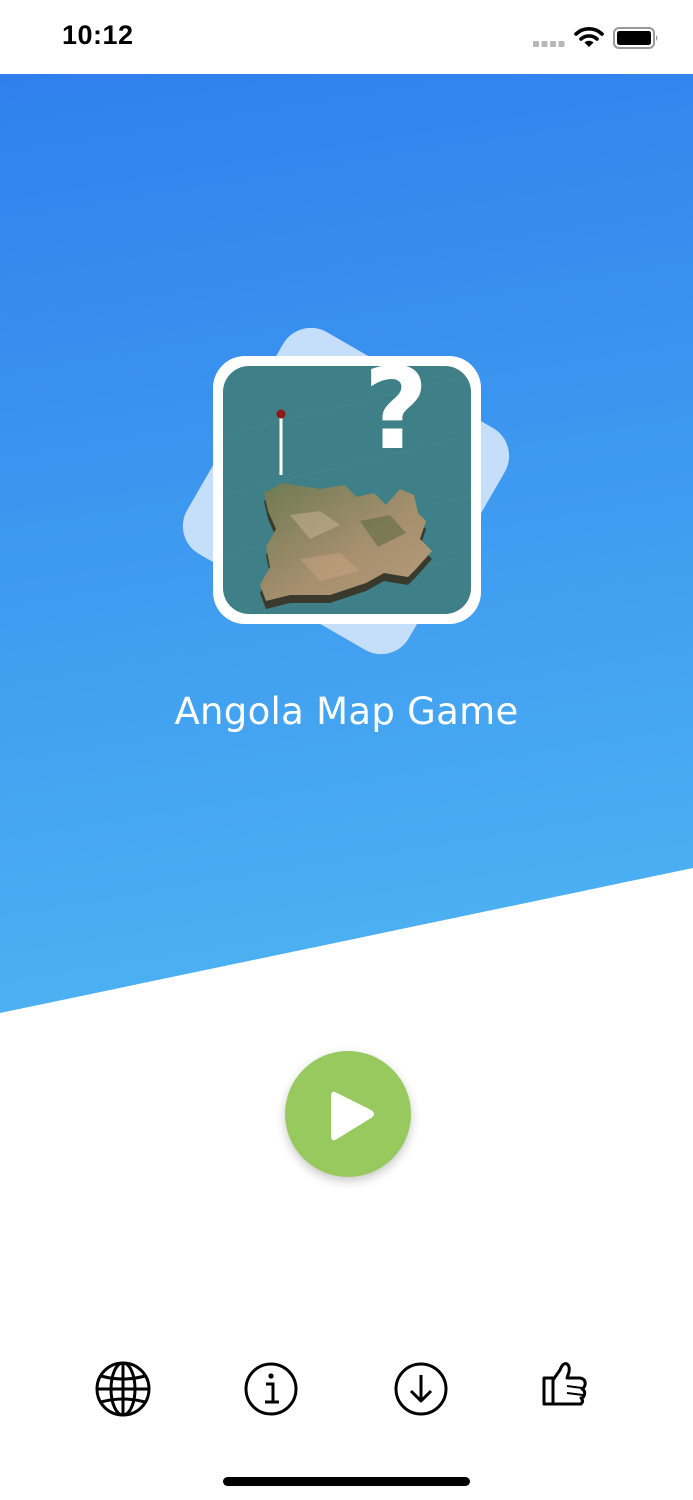 The width and height of the screenshot is (693, 1500). I want to click on globe-icon, so click(123, 1389).